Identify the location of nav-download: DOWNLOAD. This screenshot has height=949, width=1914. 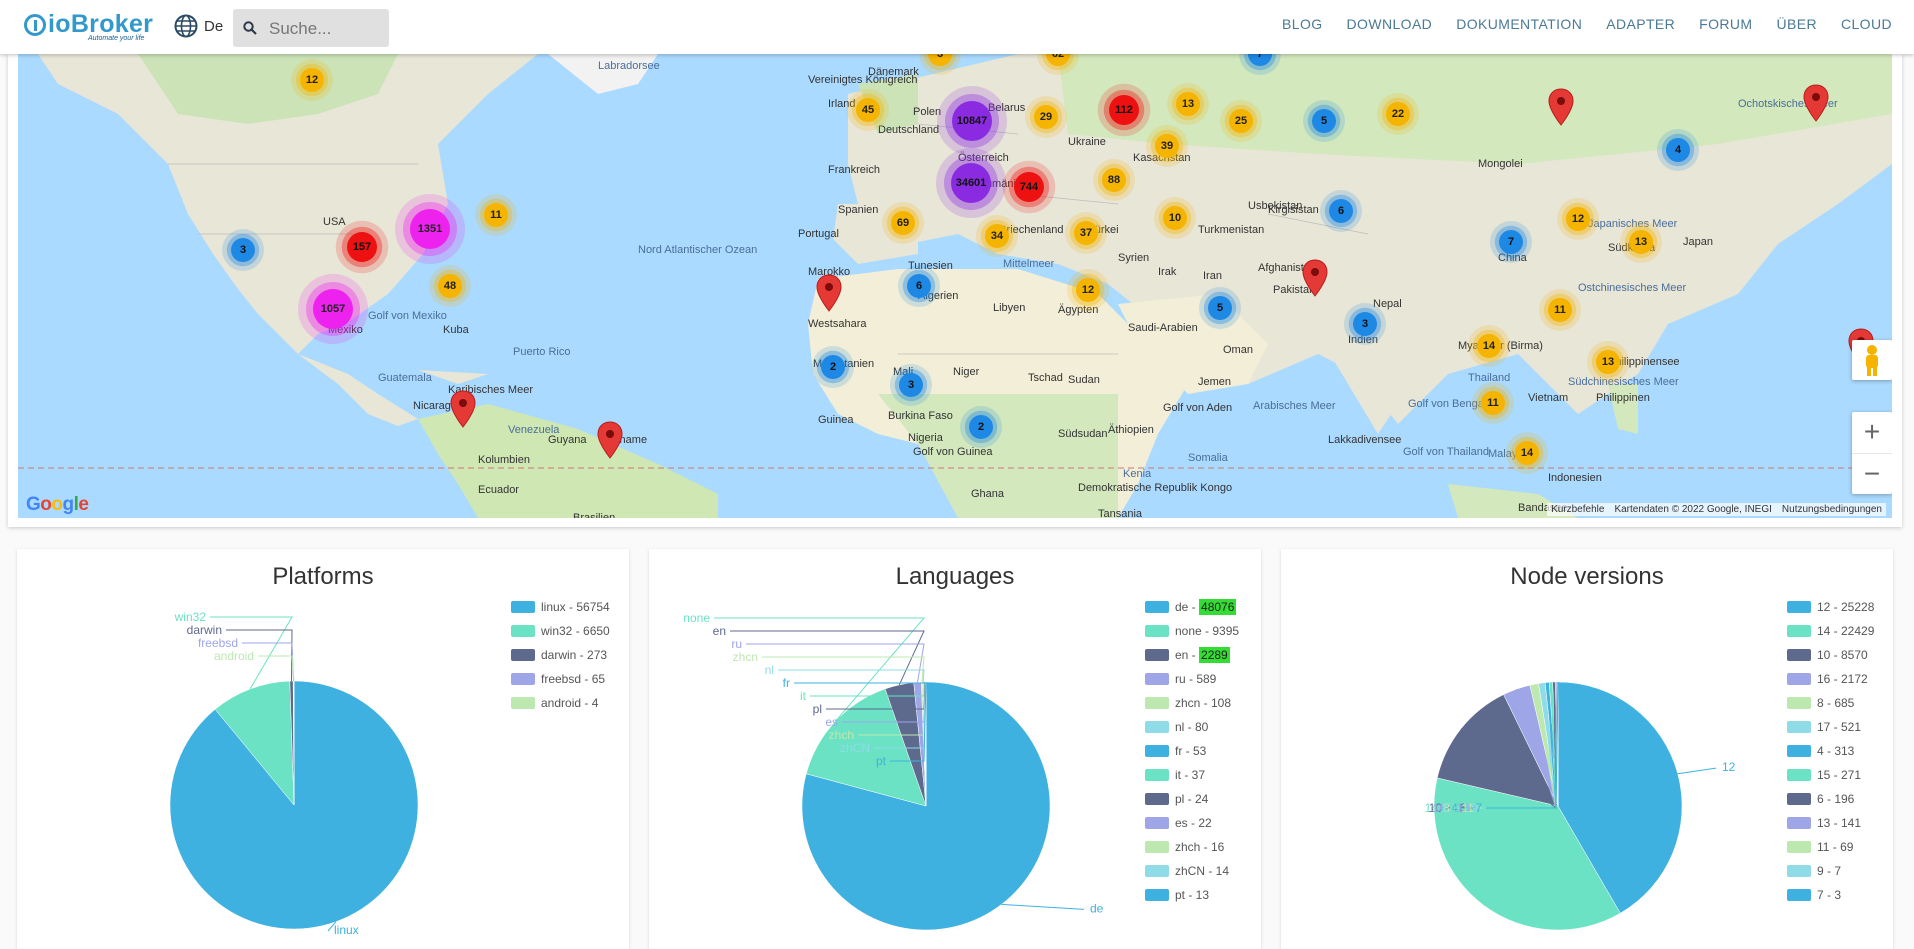
(1390, 24).